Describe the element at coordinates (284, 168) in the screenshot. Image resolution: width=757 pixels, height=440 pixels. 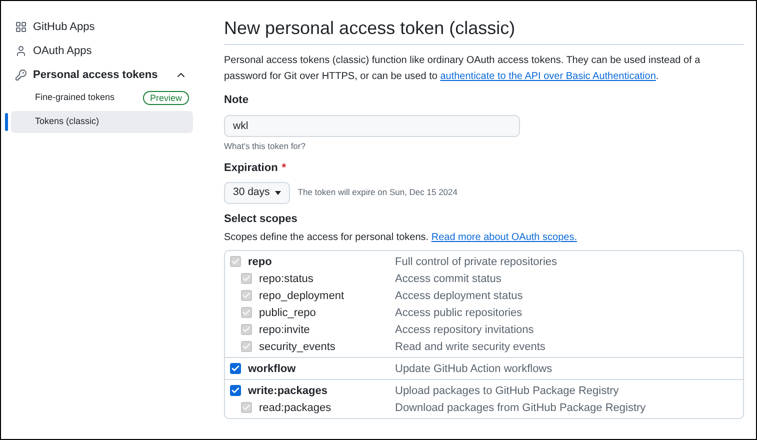
I see `required-mark: *` at that location.